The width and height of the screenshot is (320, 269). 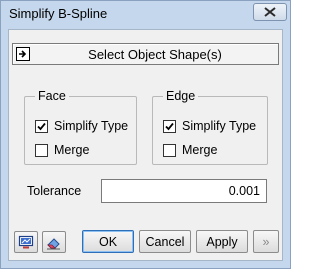 I want to click on window-title: Simplify B-Spline, so click(x=58, y=13).